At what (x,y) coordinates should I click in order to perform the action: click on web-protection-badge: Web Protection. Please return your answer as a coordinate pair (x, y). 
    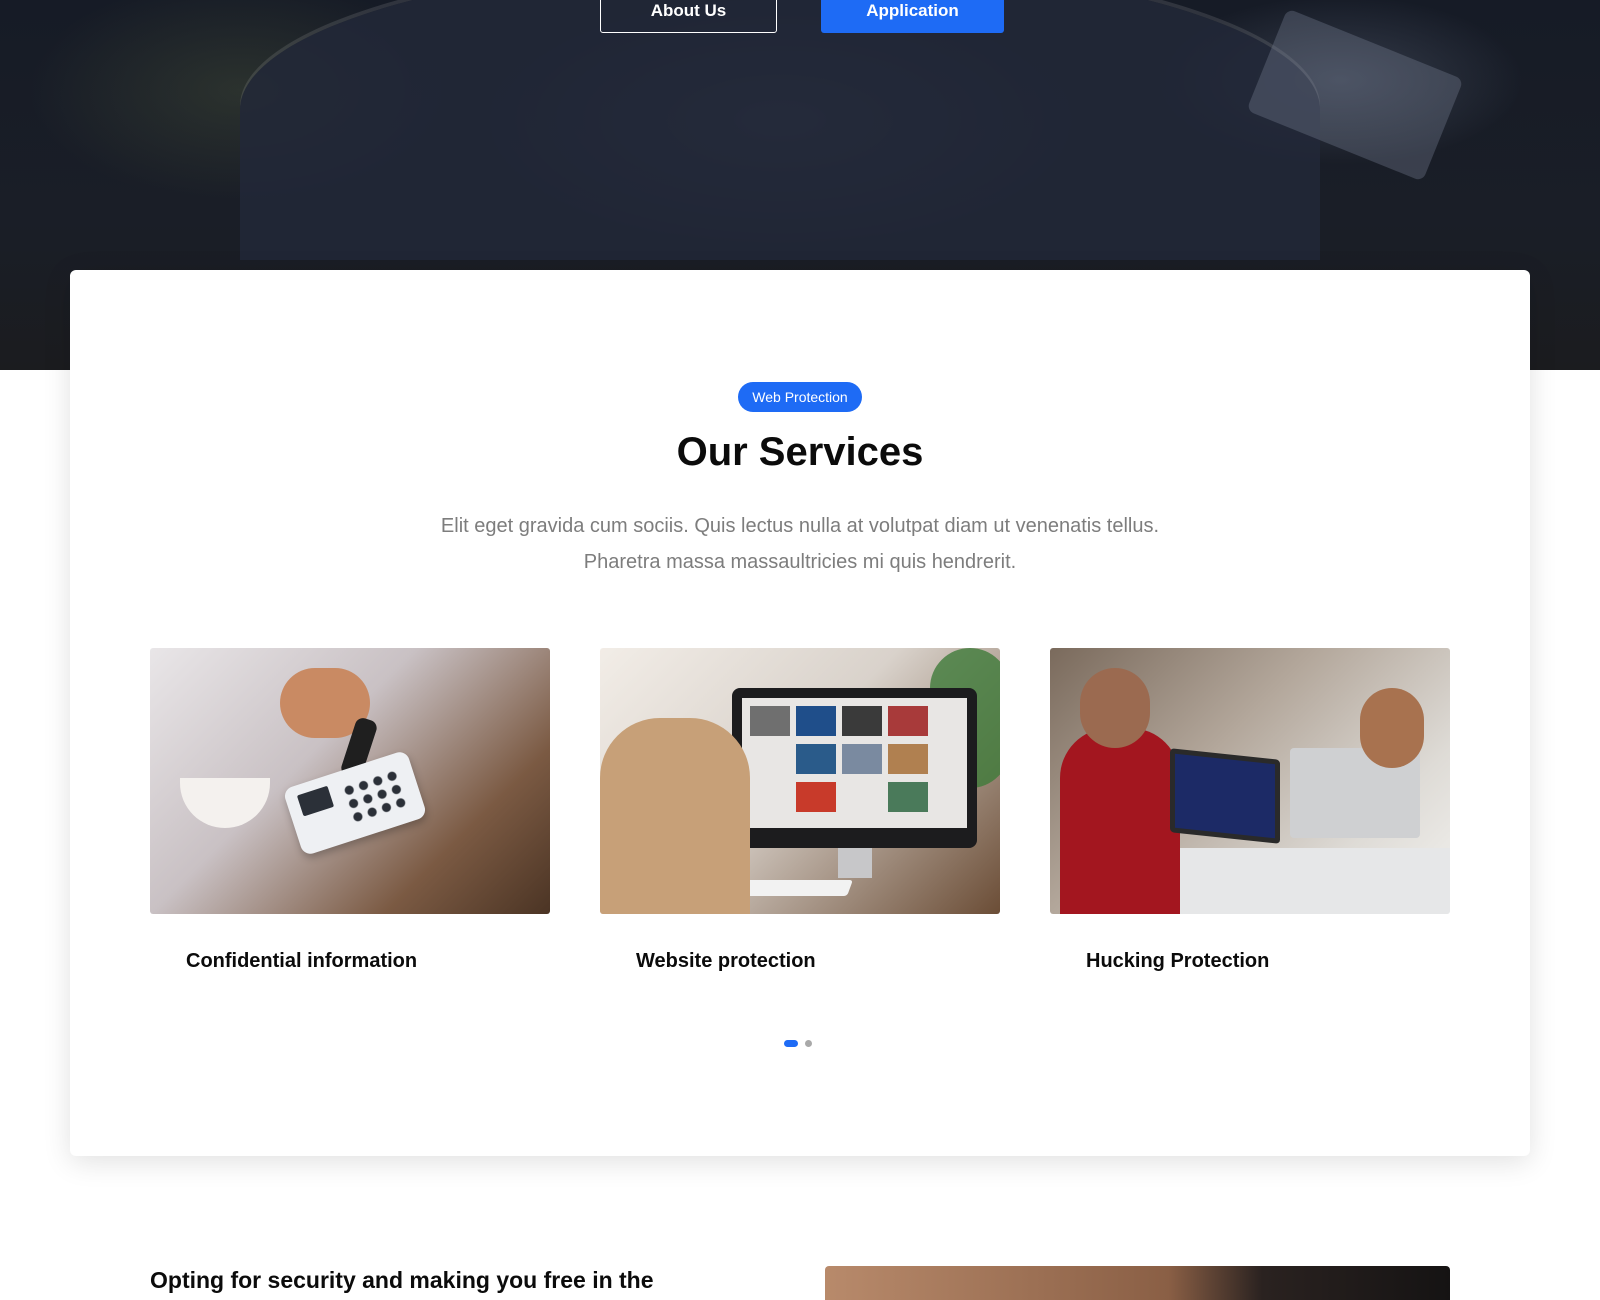
    Looking at the image, I should click on (800, 397).